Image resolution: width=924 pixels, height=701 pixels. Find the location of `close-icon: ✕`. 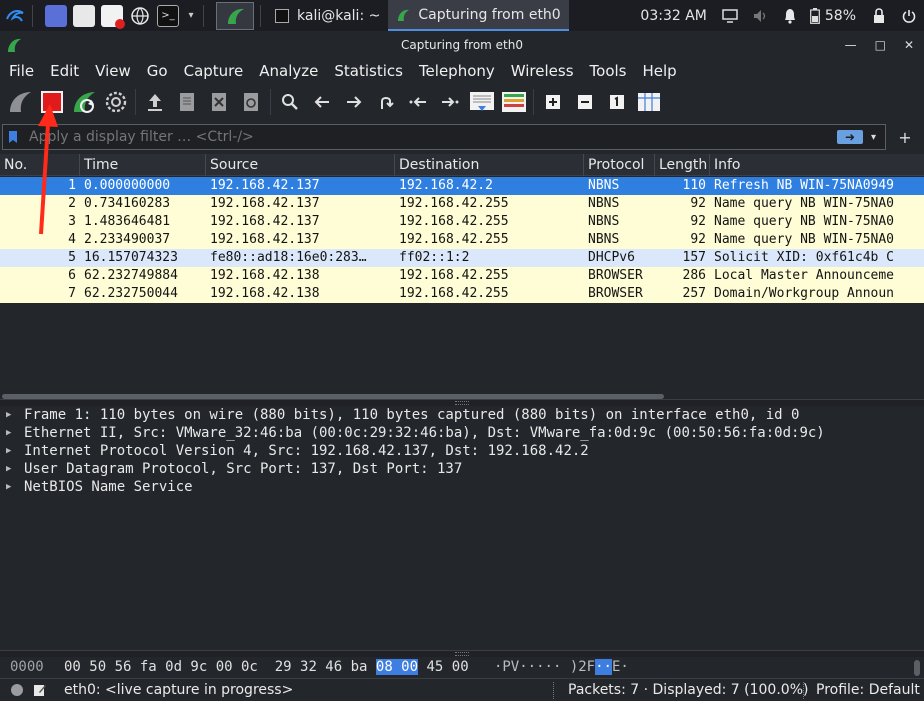

close-icon: ✕ is located at coordinates (909, 45).